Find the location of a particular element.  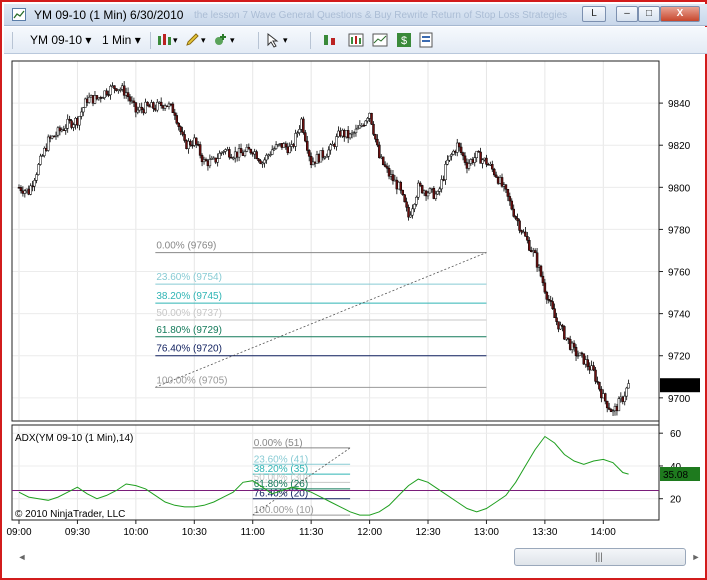

price-y-tick-label: 9740 is located at coordinates (679, 315).